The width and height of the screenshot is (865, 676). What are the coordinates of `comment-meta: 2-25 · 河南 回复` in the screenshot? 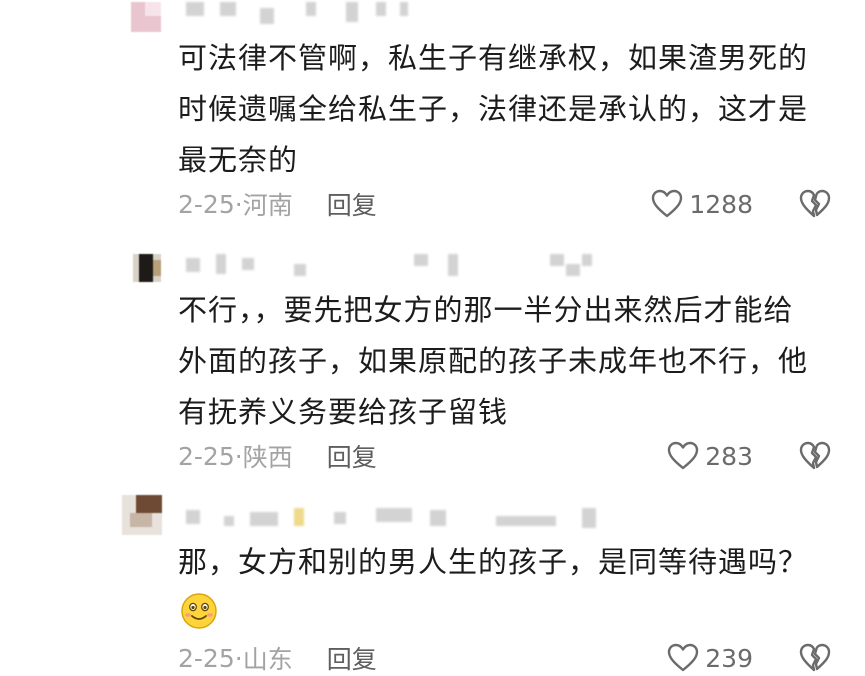 It's located at (277, 204).